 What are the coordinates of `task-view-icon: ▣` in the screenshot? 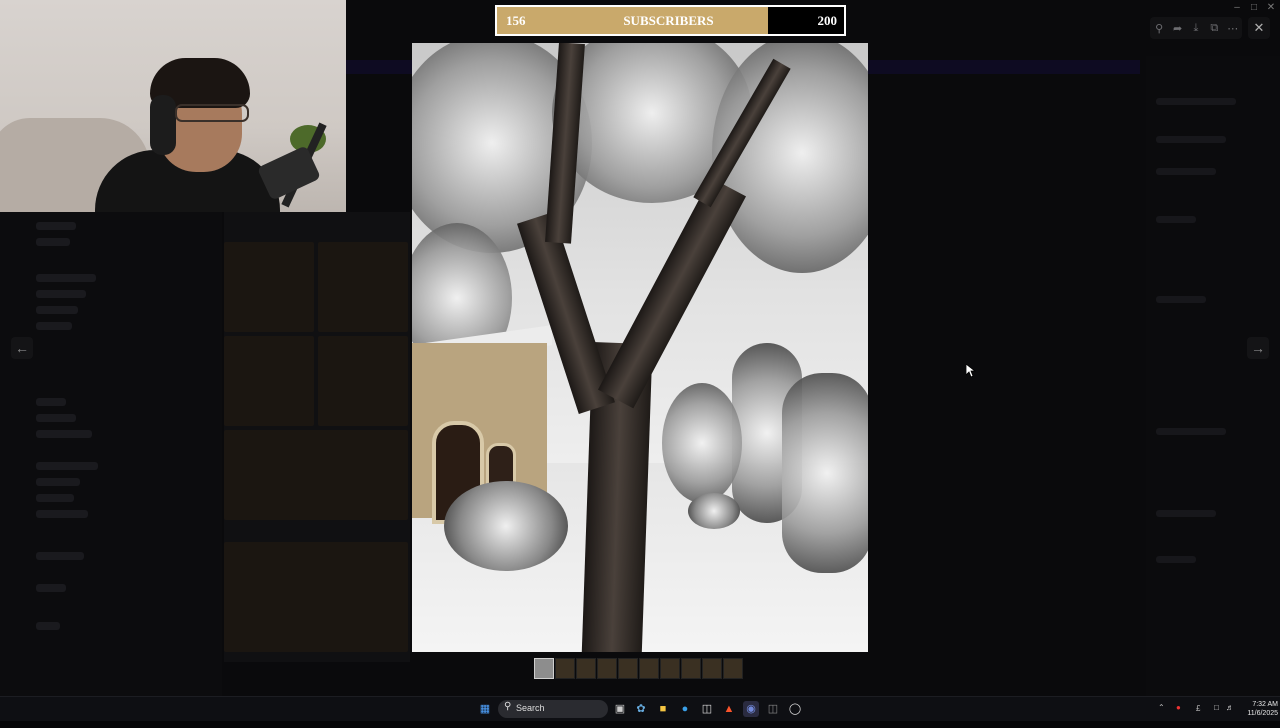 It's located at (620, 709).